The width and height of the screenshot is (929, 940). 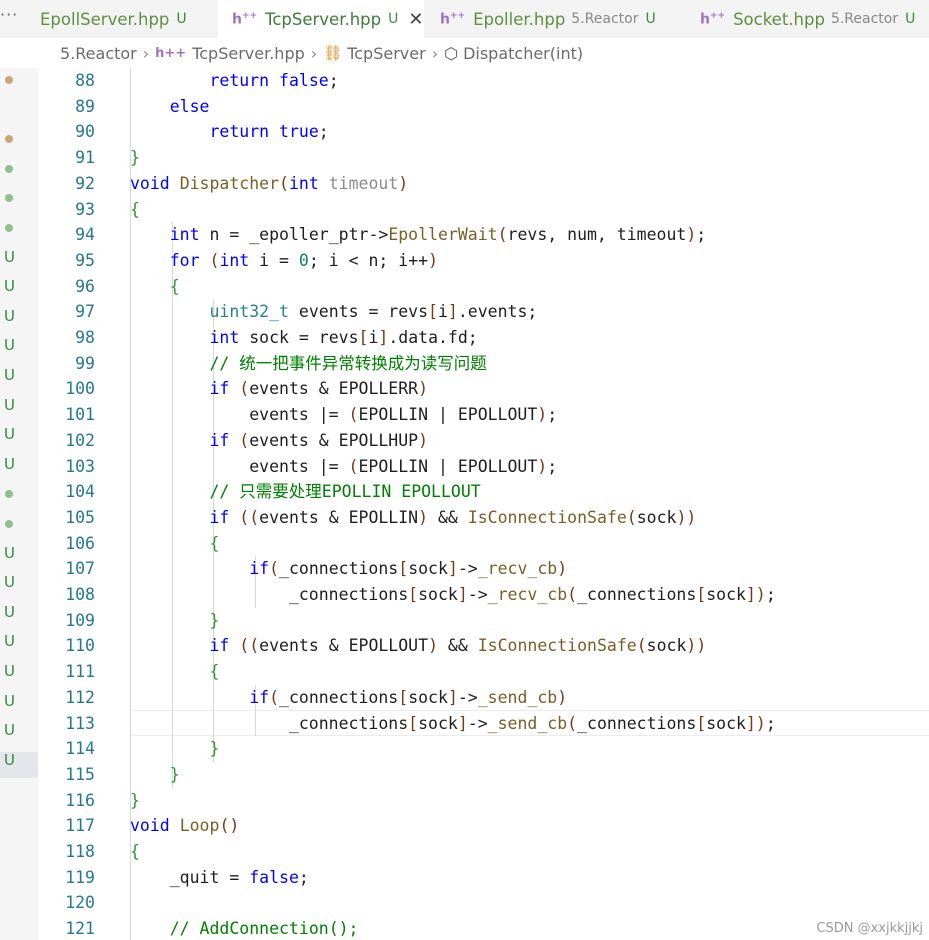 What do you see at coordinates (80, 723) in the screenshot?
I see `line-number: 113` at bounding box center [80, 723].